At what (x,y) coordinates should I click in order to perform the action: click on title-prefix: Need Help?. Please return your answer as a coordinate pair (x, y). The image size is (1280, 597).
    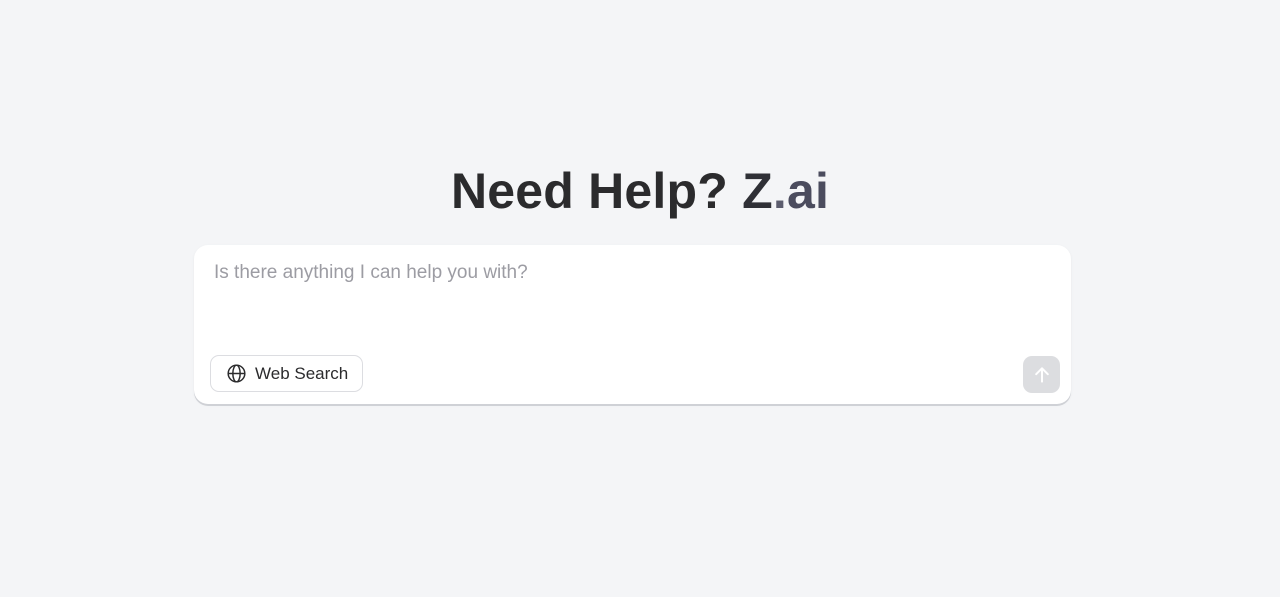
    Looking at the image, I should click on (596, 191).